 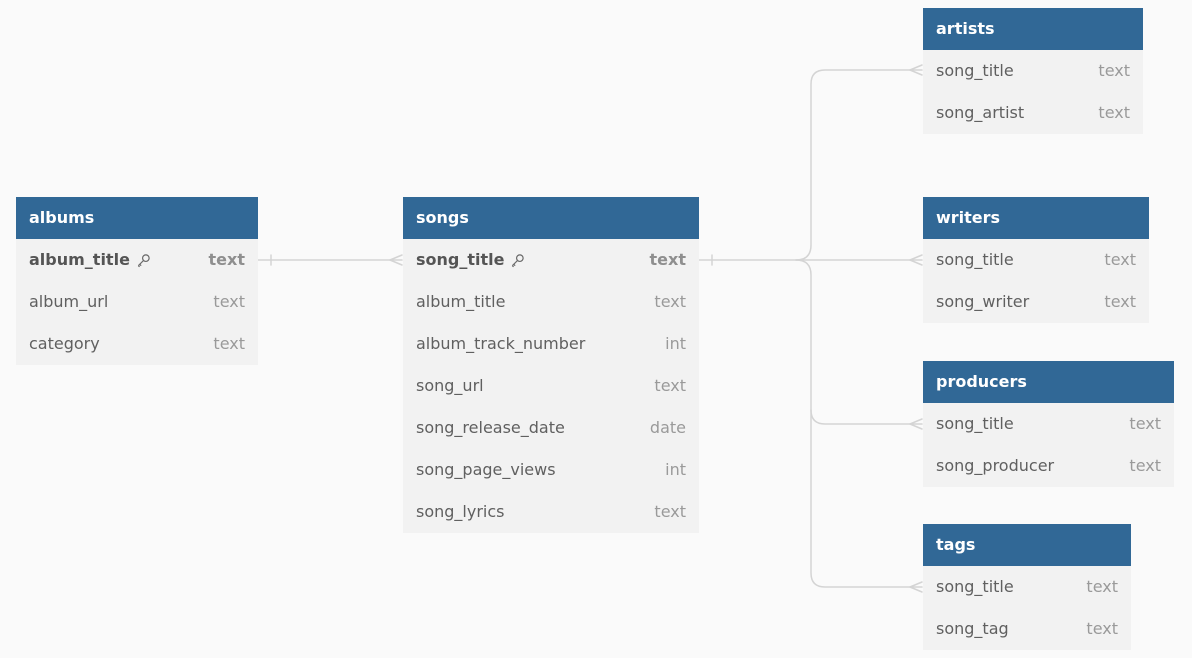 I want to click on table-header-artists: artists, so click(x=1033, y=29).